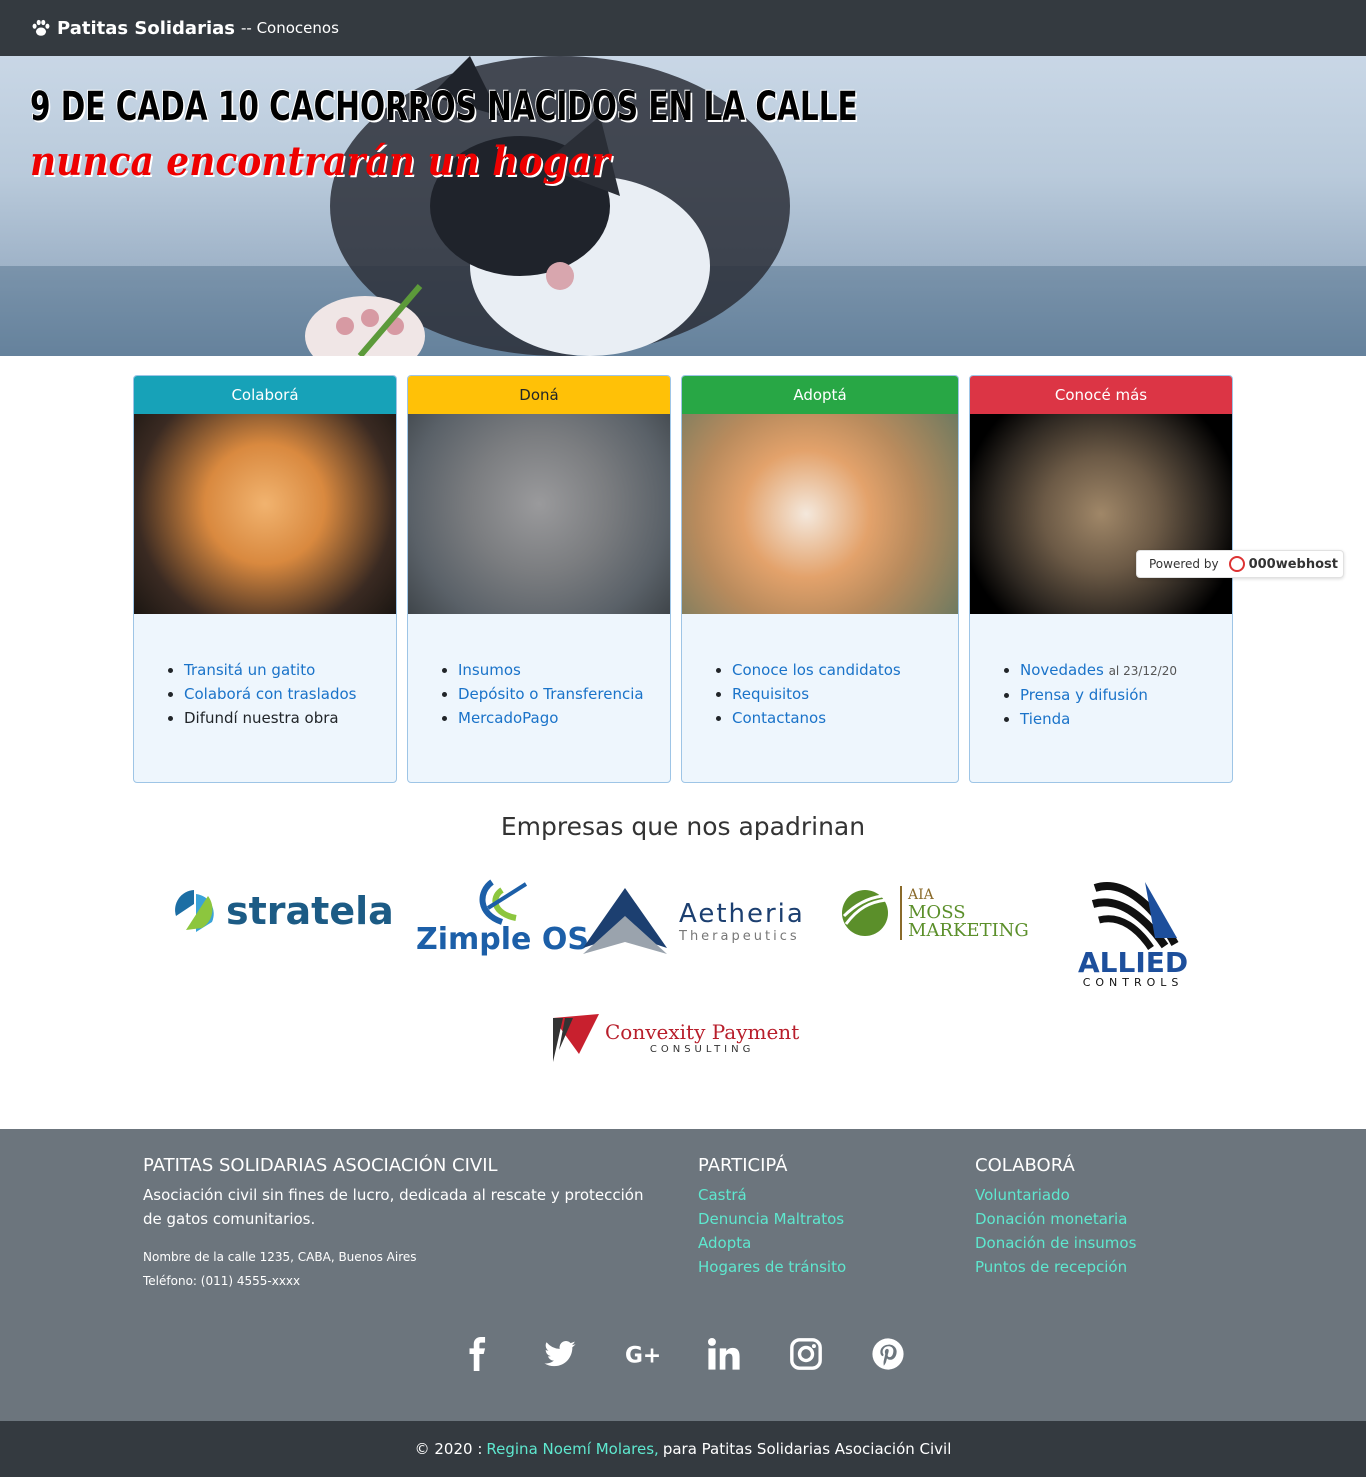 The width and height of the screenshot is (1366, 1477). What do you see at coordinates (702, 1037) in the screenshot?
I see `convexity-text-block: Convexity Payment CONSULTING` at bounding box center [702, 1037].